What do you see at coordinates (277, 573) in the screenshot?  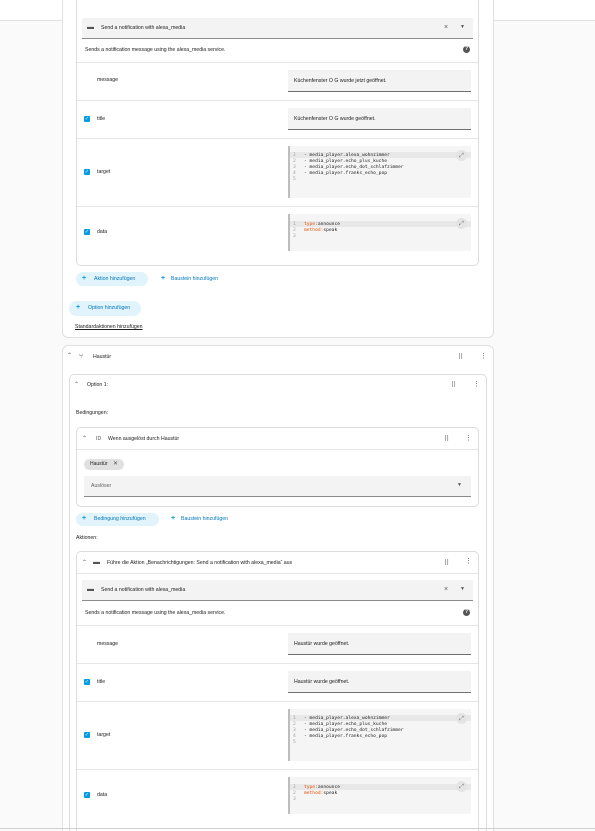 I see `action-divider` at bounding box center [277, 573].